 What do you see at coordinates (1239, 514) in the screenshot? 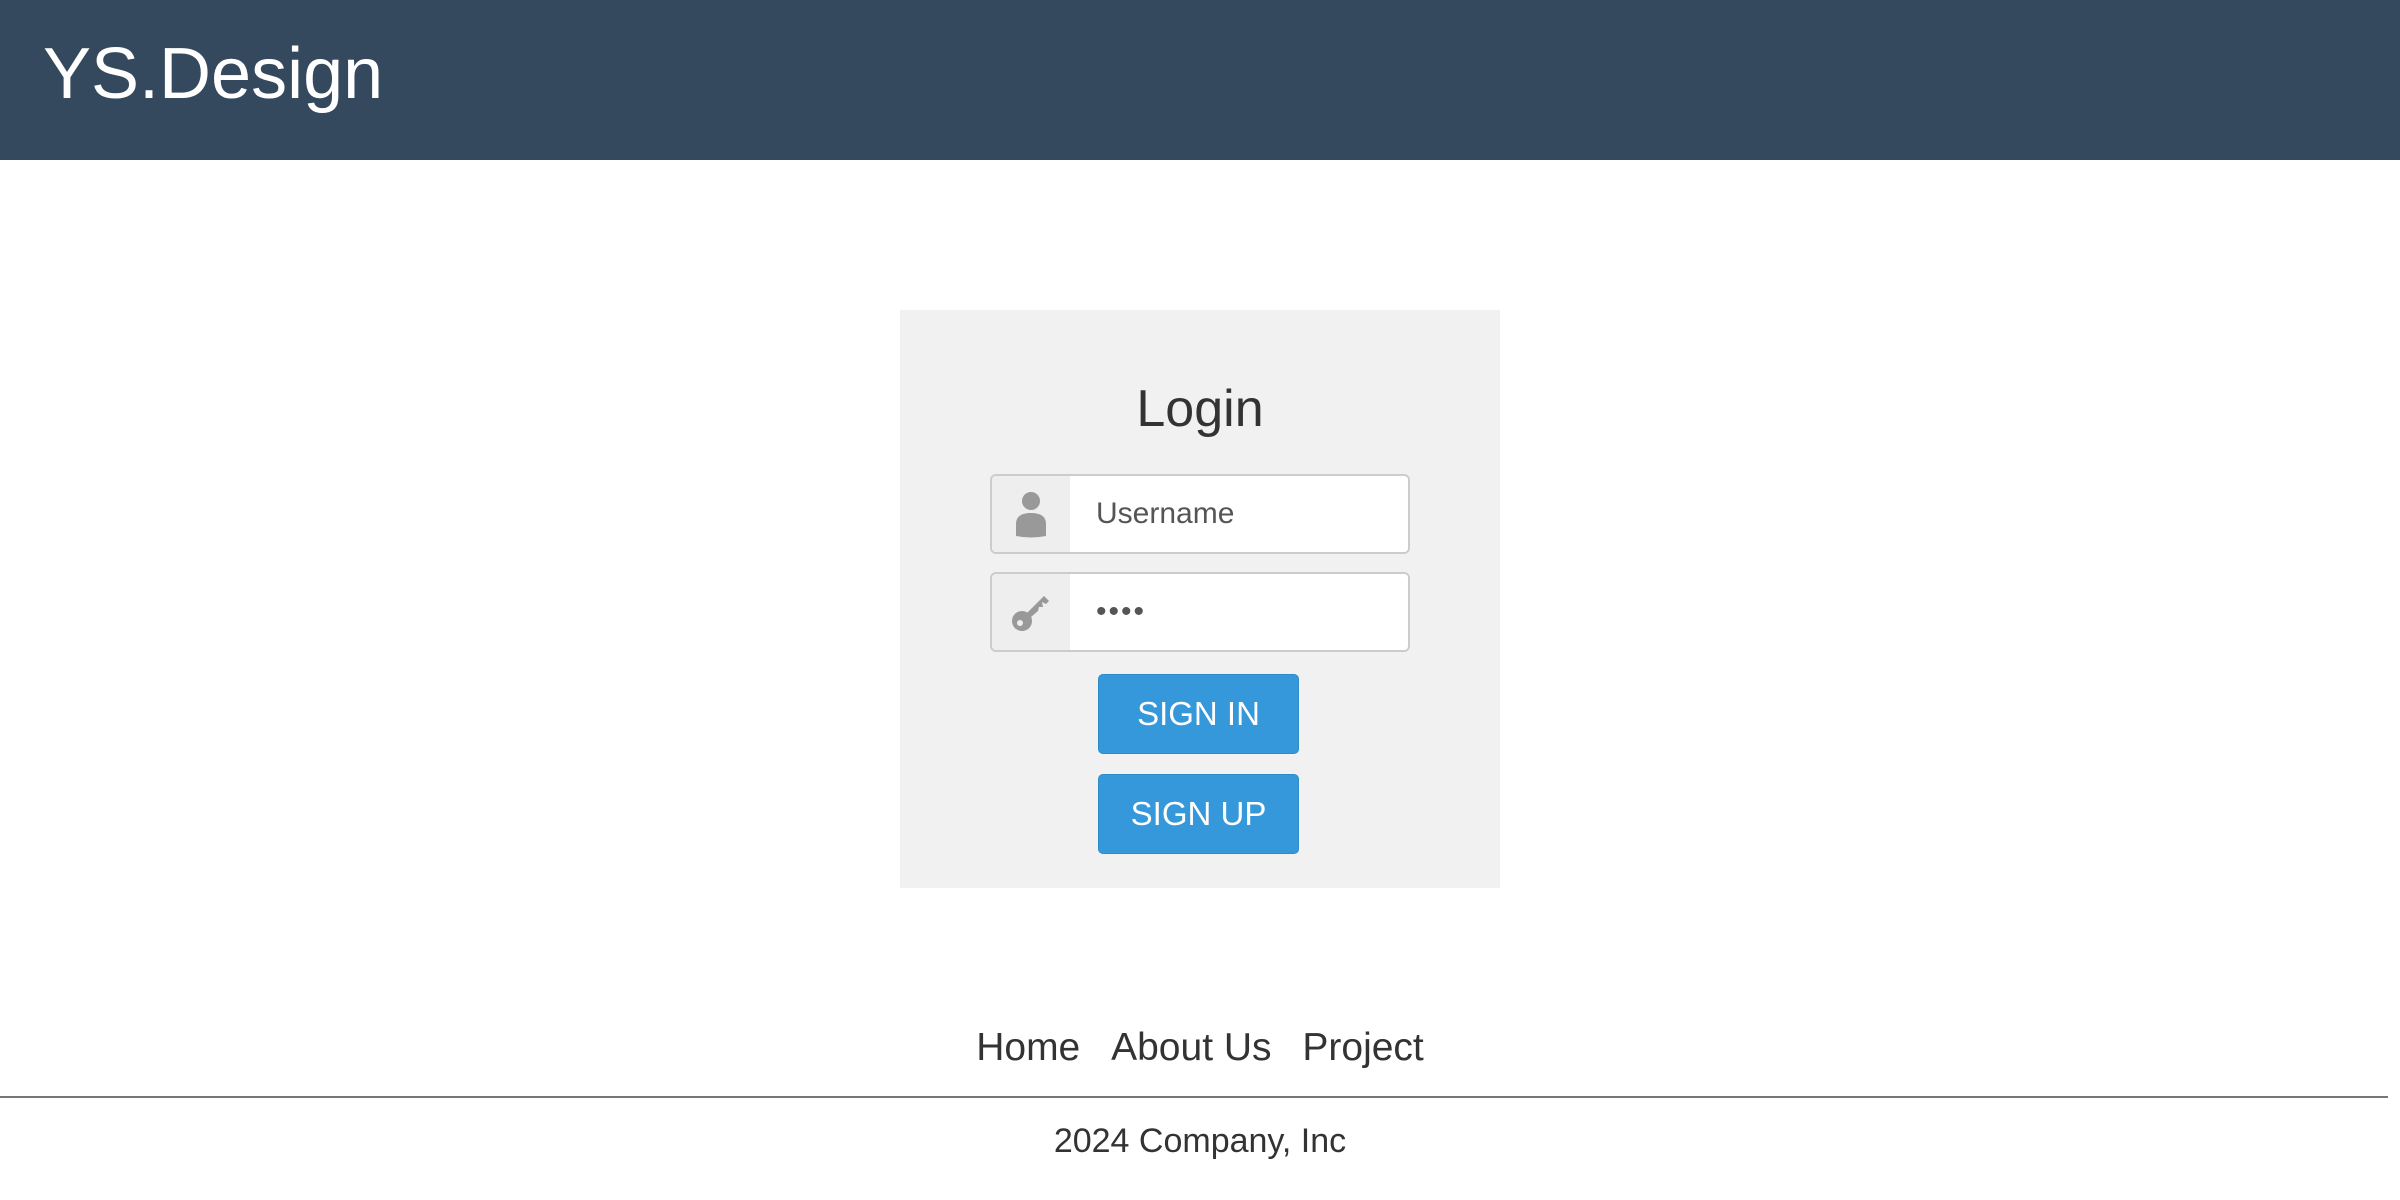
I see `username-input` at bounding box center [1239, 514].